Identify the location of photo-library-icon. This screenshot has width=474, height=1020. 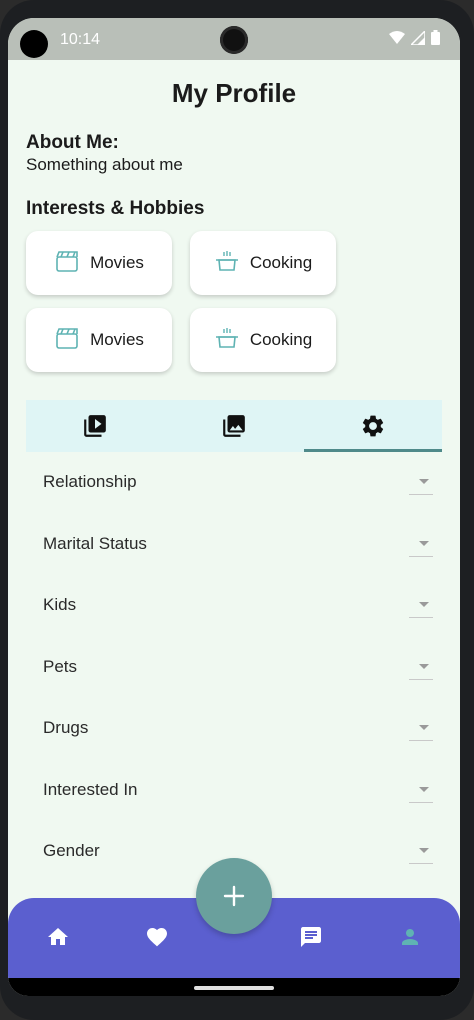
(234, 426).